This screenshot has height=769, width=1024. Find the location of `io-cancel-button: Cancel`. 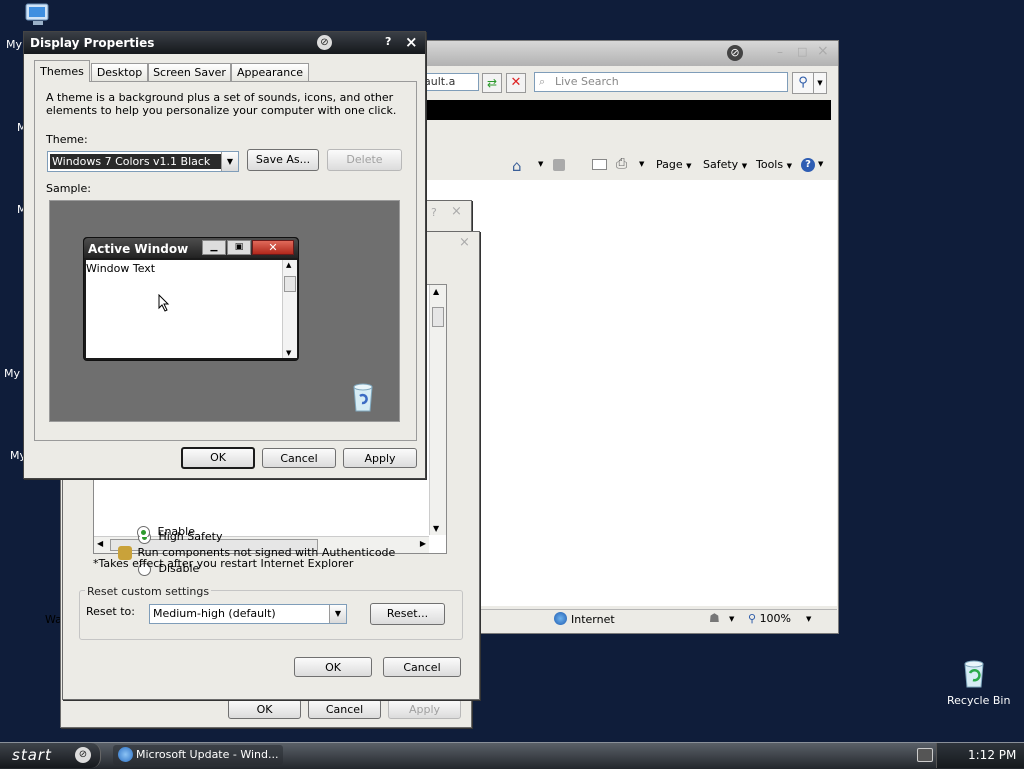

io-cancel-button: Cancel is located at coordinates (344, 709).